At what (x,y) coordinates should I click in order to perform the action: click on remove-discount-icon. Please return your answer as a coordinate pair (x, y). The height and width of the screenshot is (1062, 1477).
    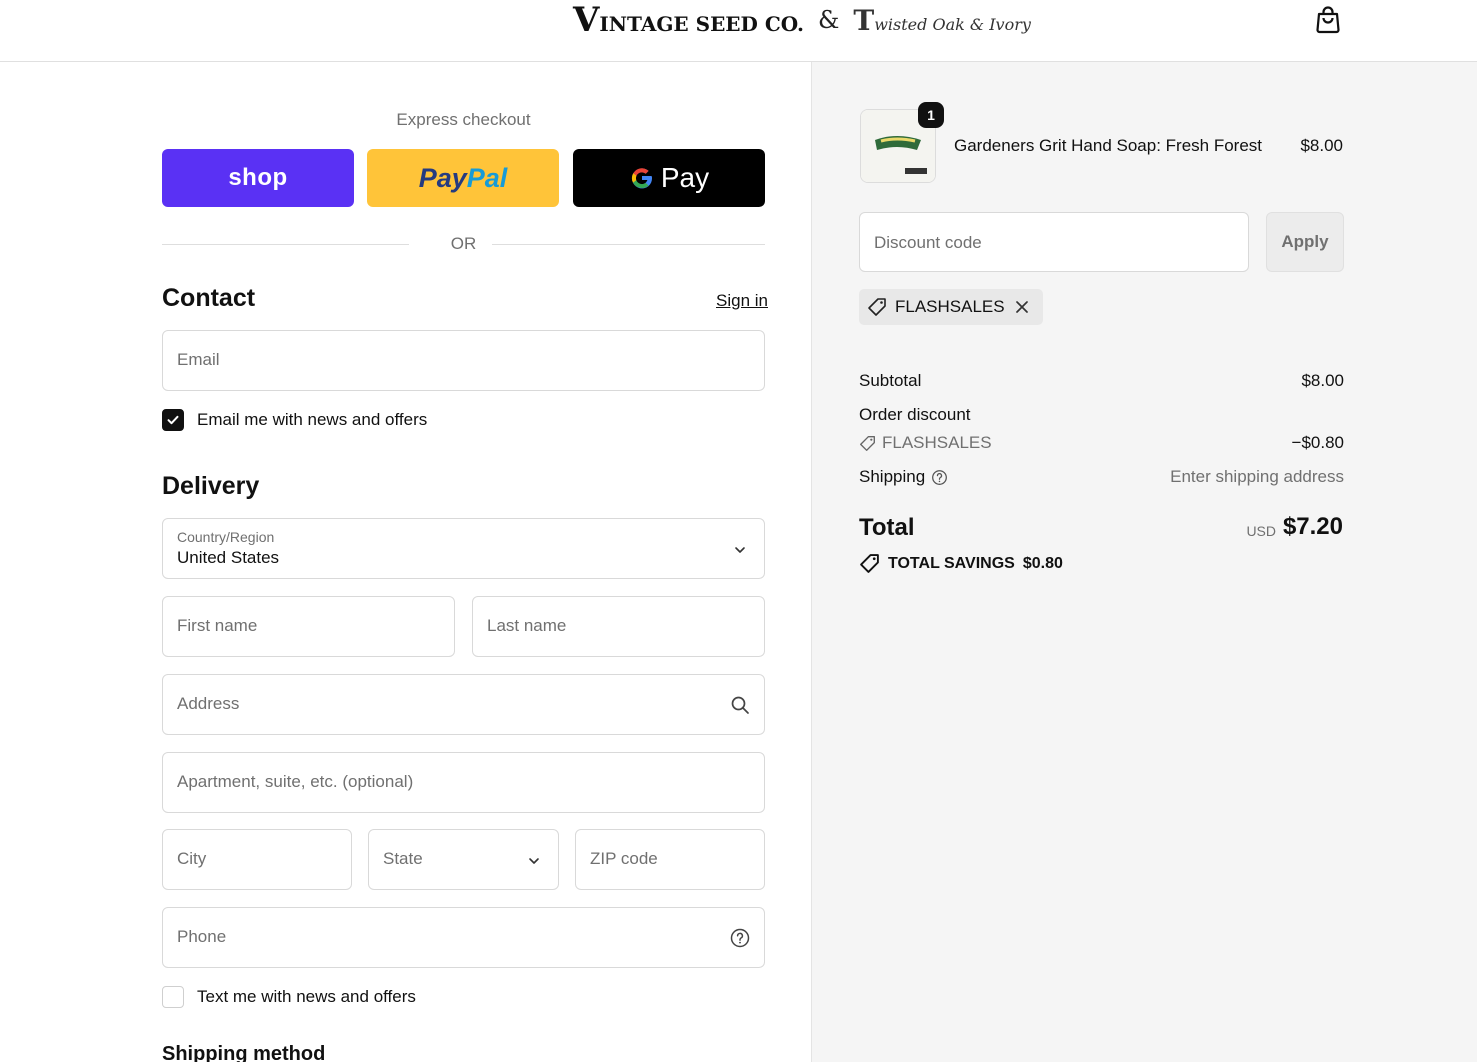
    Looking at the image, I should click on (1022, 307).